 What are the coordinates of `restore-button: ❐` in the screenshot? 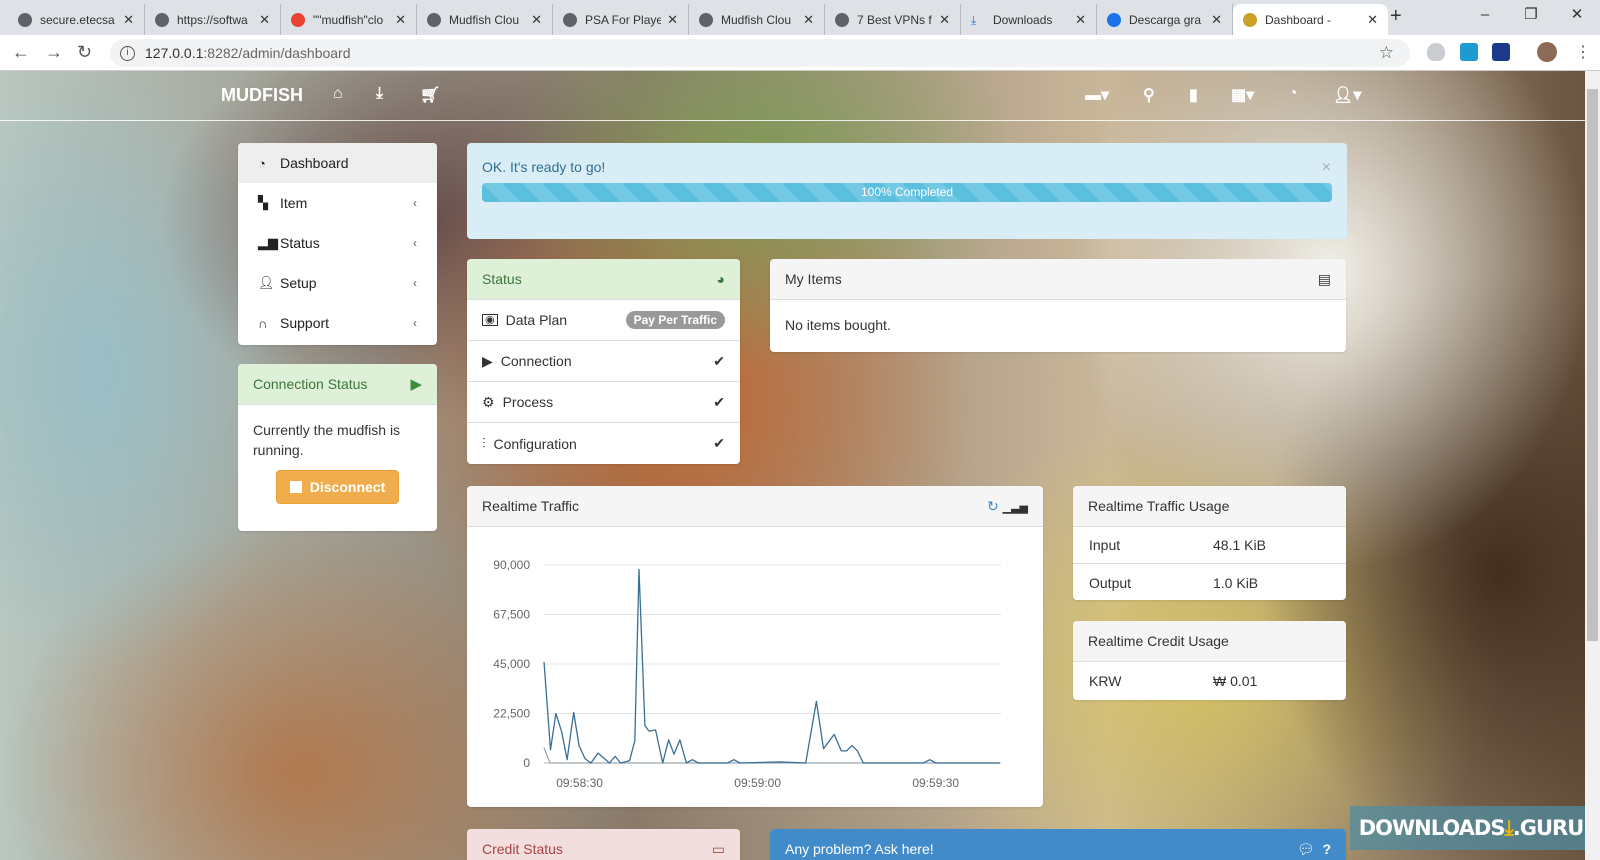 It's located at (1531, 16).